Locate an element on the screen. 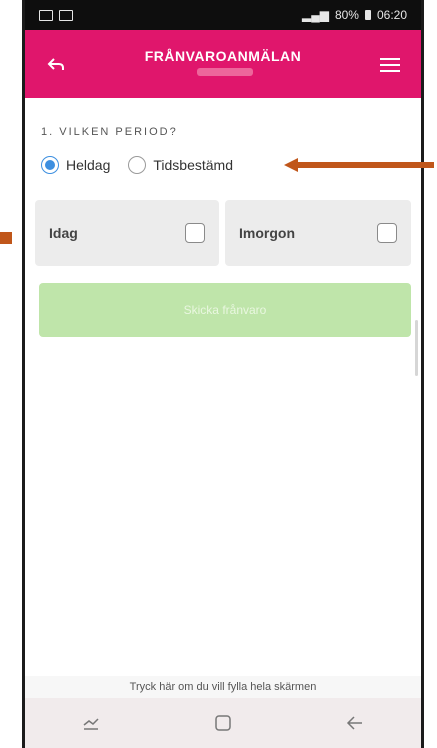  menu-button is located at coordinates (390, 65).